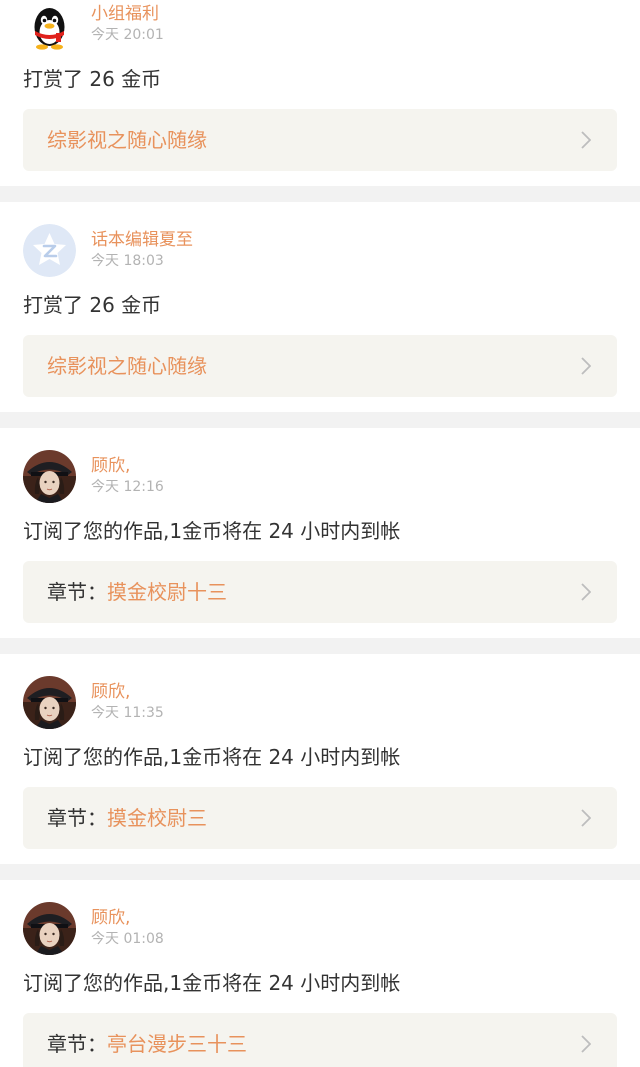  Describe the element at coordinates (49, 27) in the screenshot. I see `qq-penguin-icon` at that location.